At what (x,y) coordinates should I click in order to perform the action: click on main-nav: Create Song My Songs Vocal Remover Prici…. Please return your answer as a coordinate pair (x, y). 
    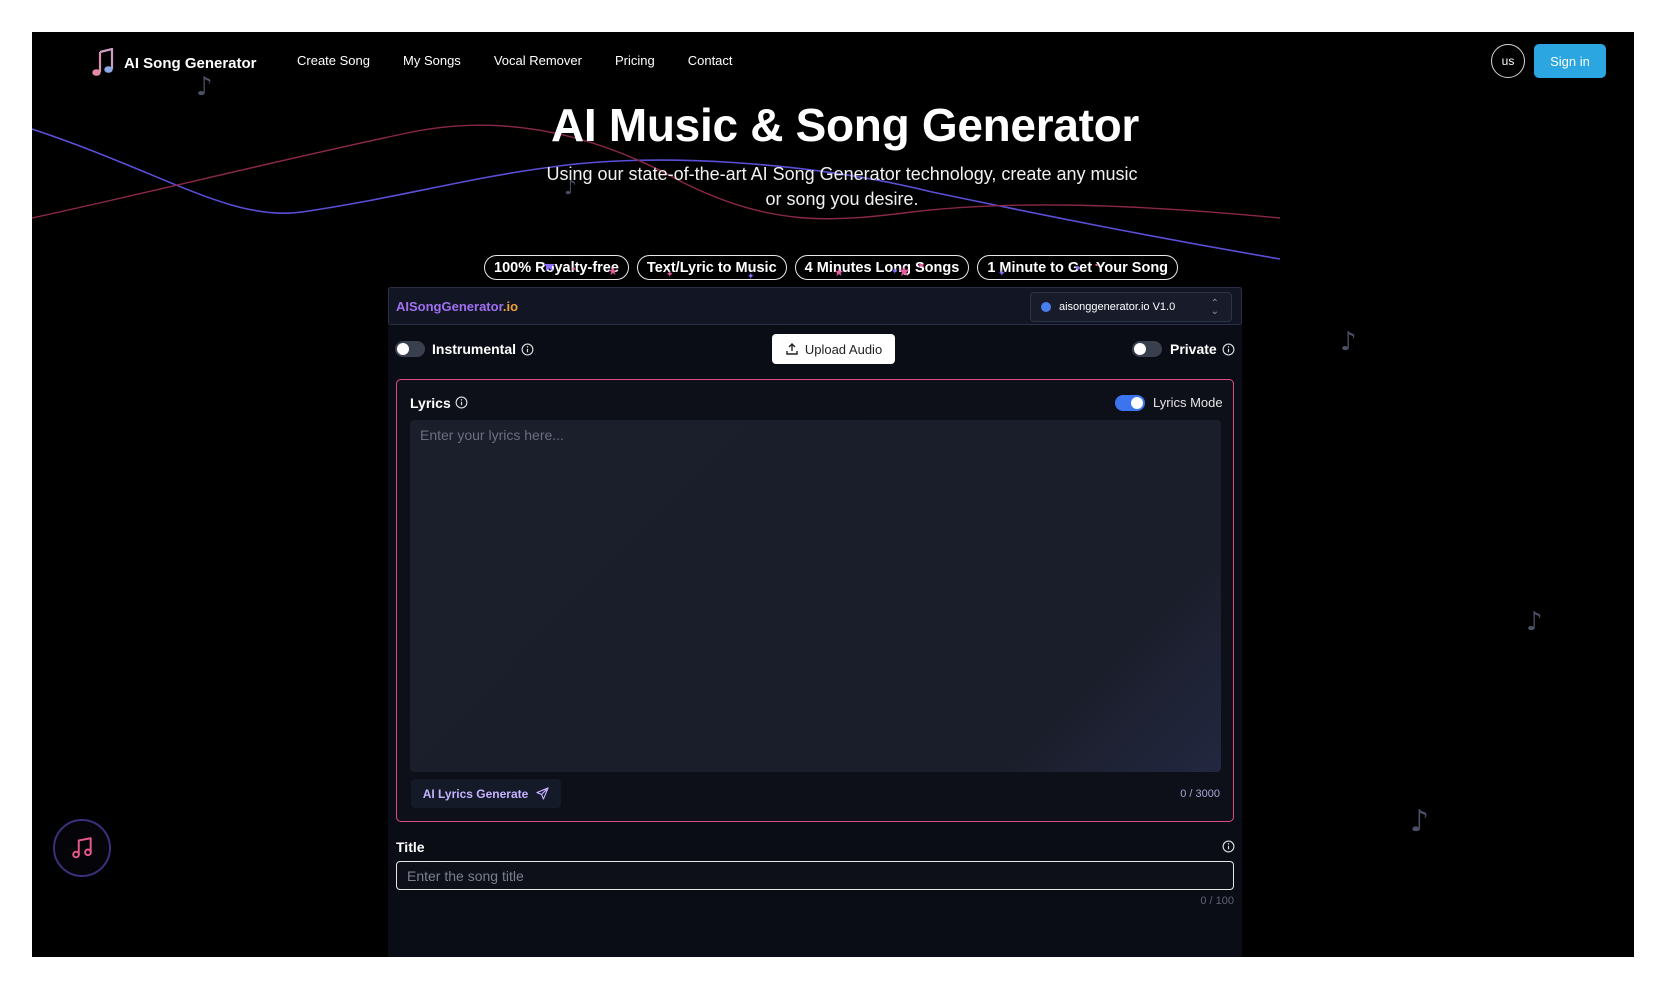
    Looking at the image, I should click on (531, 60).